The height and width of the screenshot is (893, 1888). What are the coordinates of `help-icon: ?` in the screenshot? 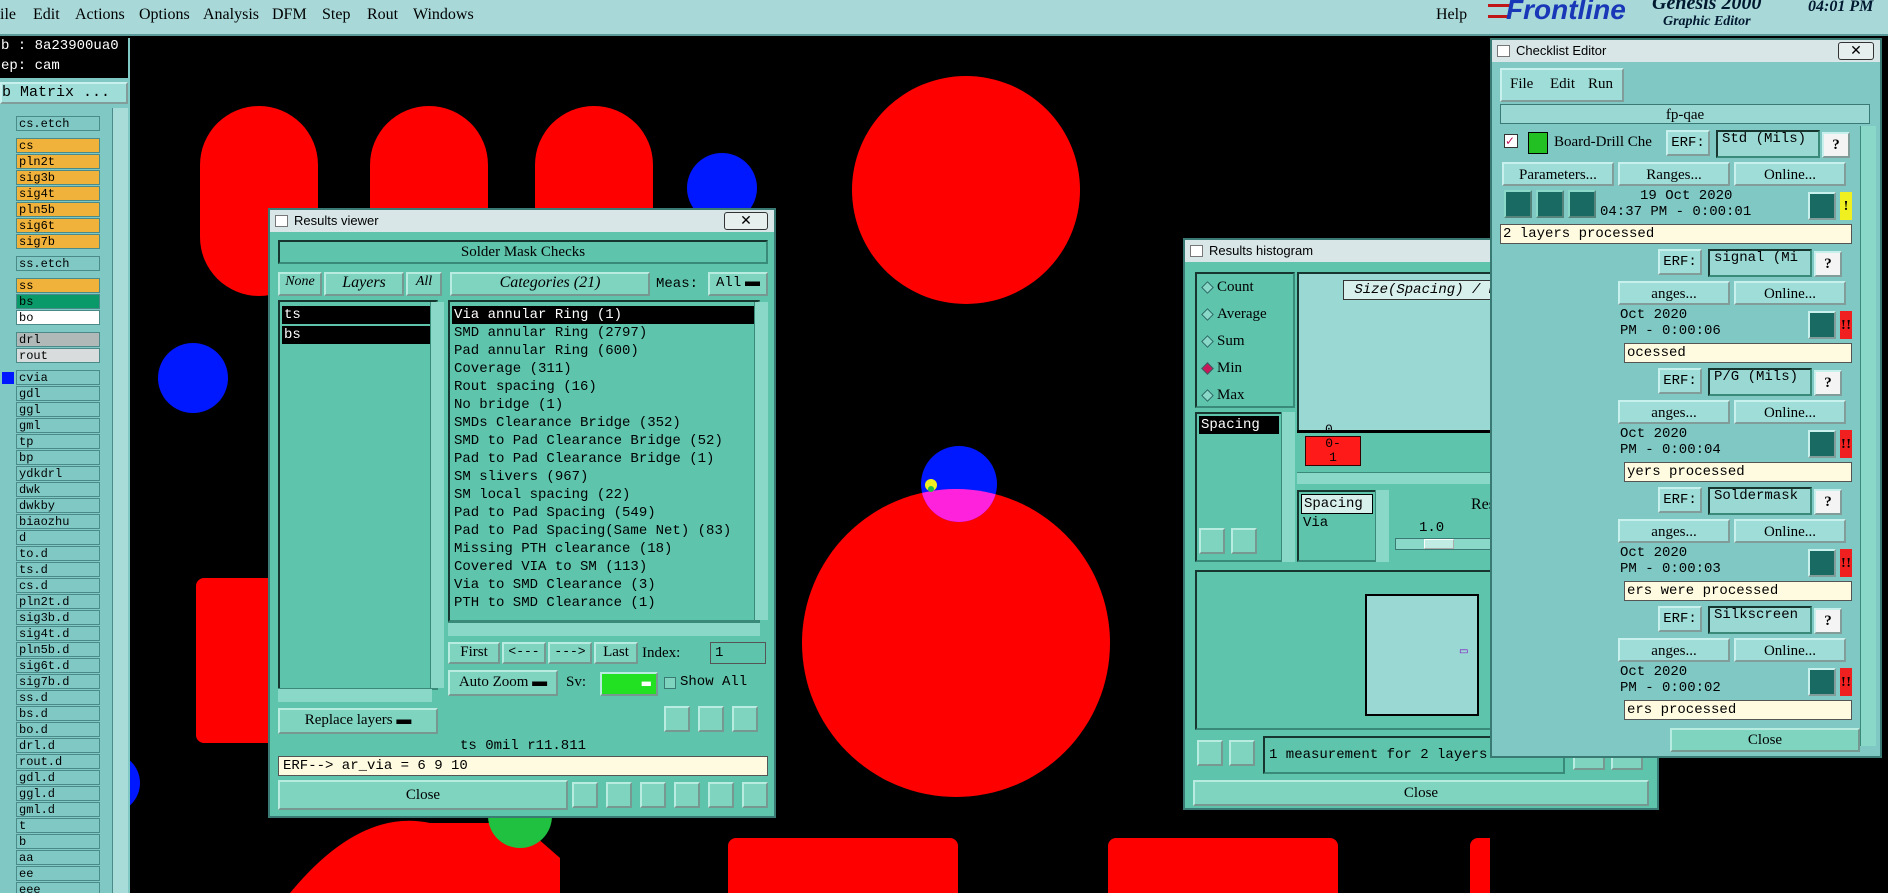 It's located at (1828, 621).